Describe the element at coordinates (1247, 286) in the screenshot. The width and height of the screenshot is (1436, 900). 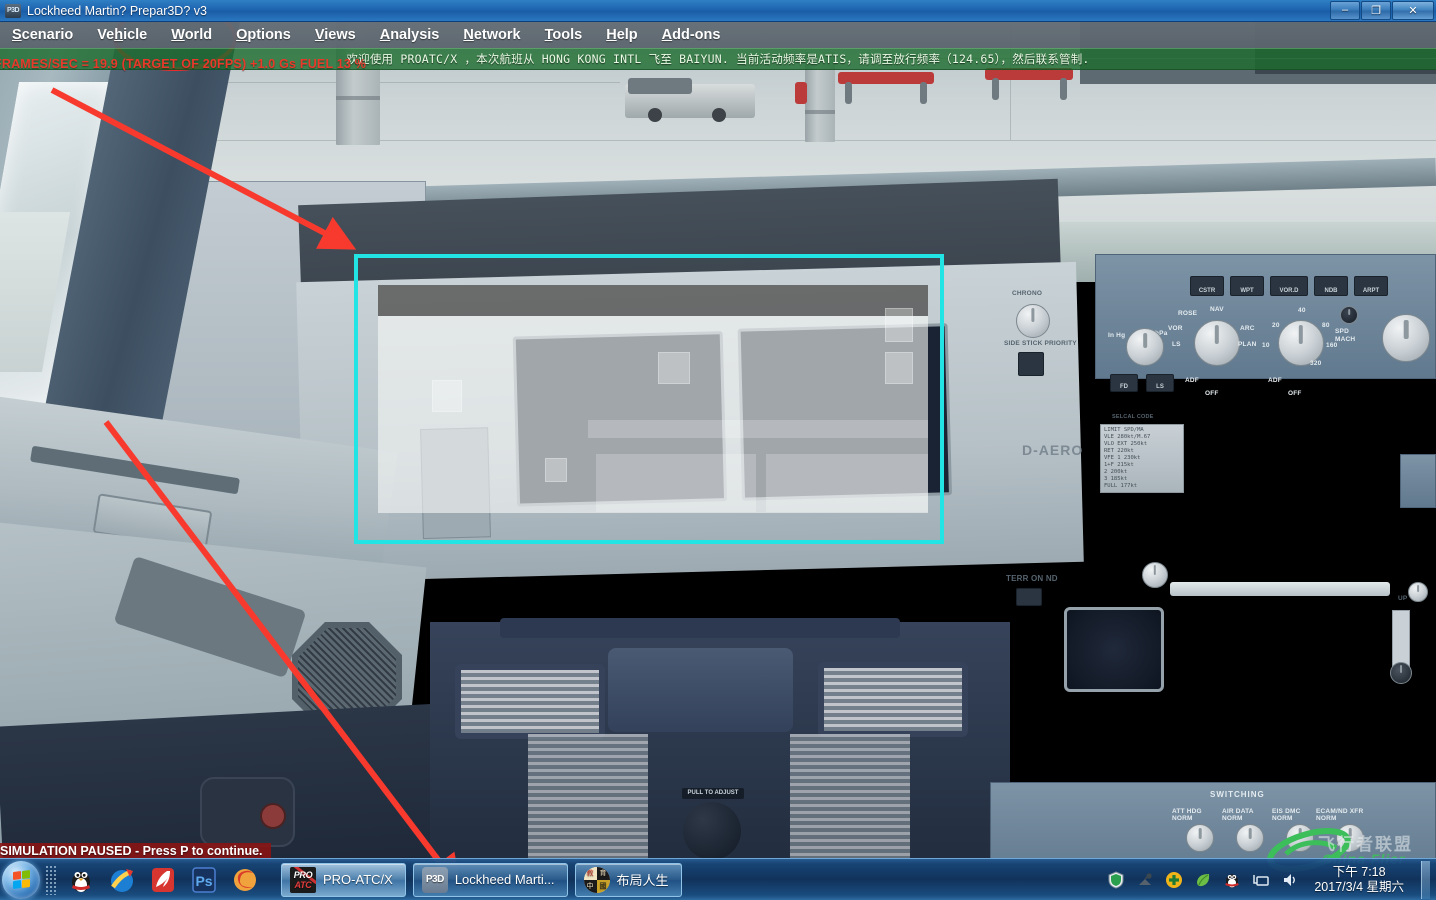
I see `efis-button-wpt: WPT` at that location.